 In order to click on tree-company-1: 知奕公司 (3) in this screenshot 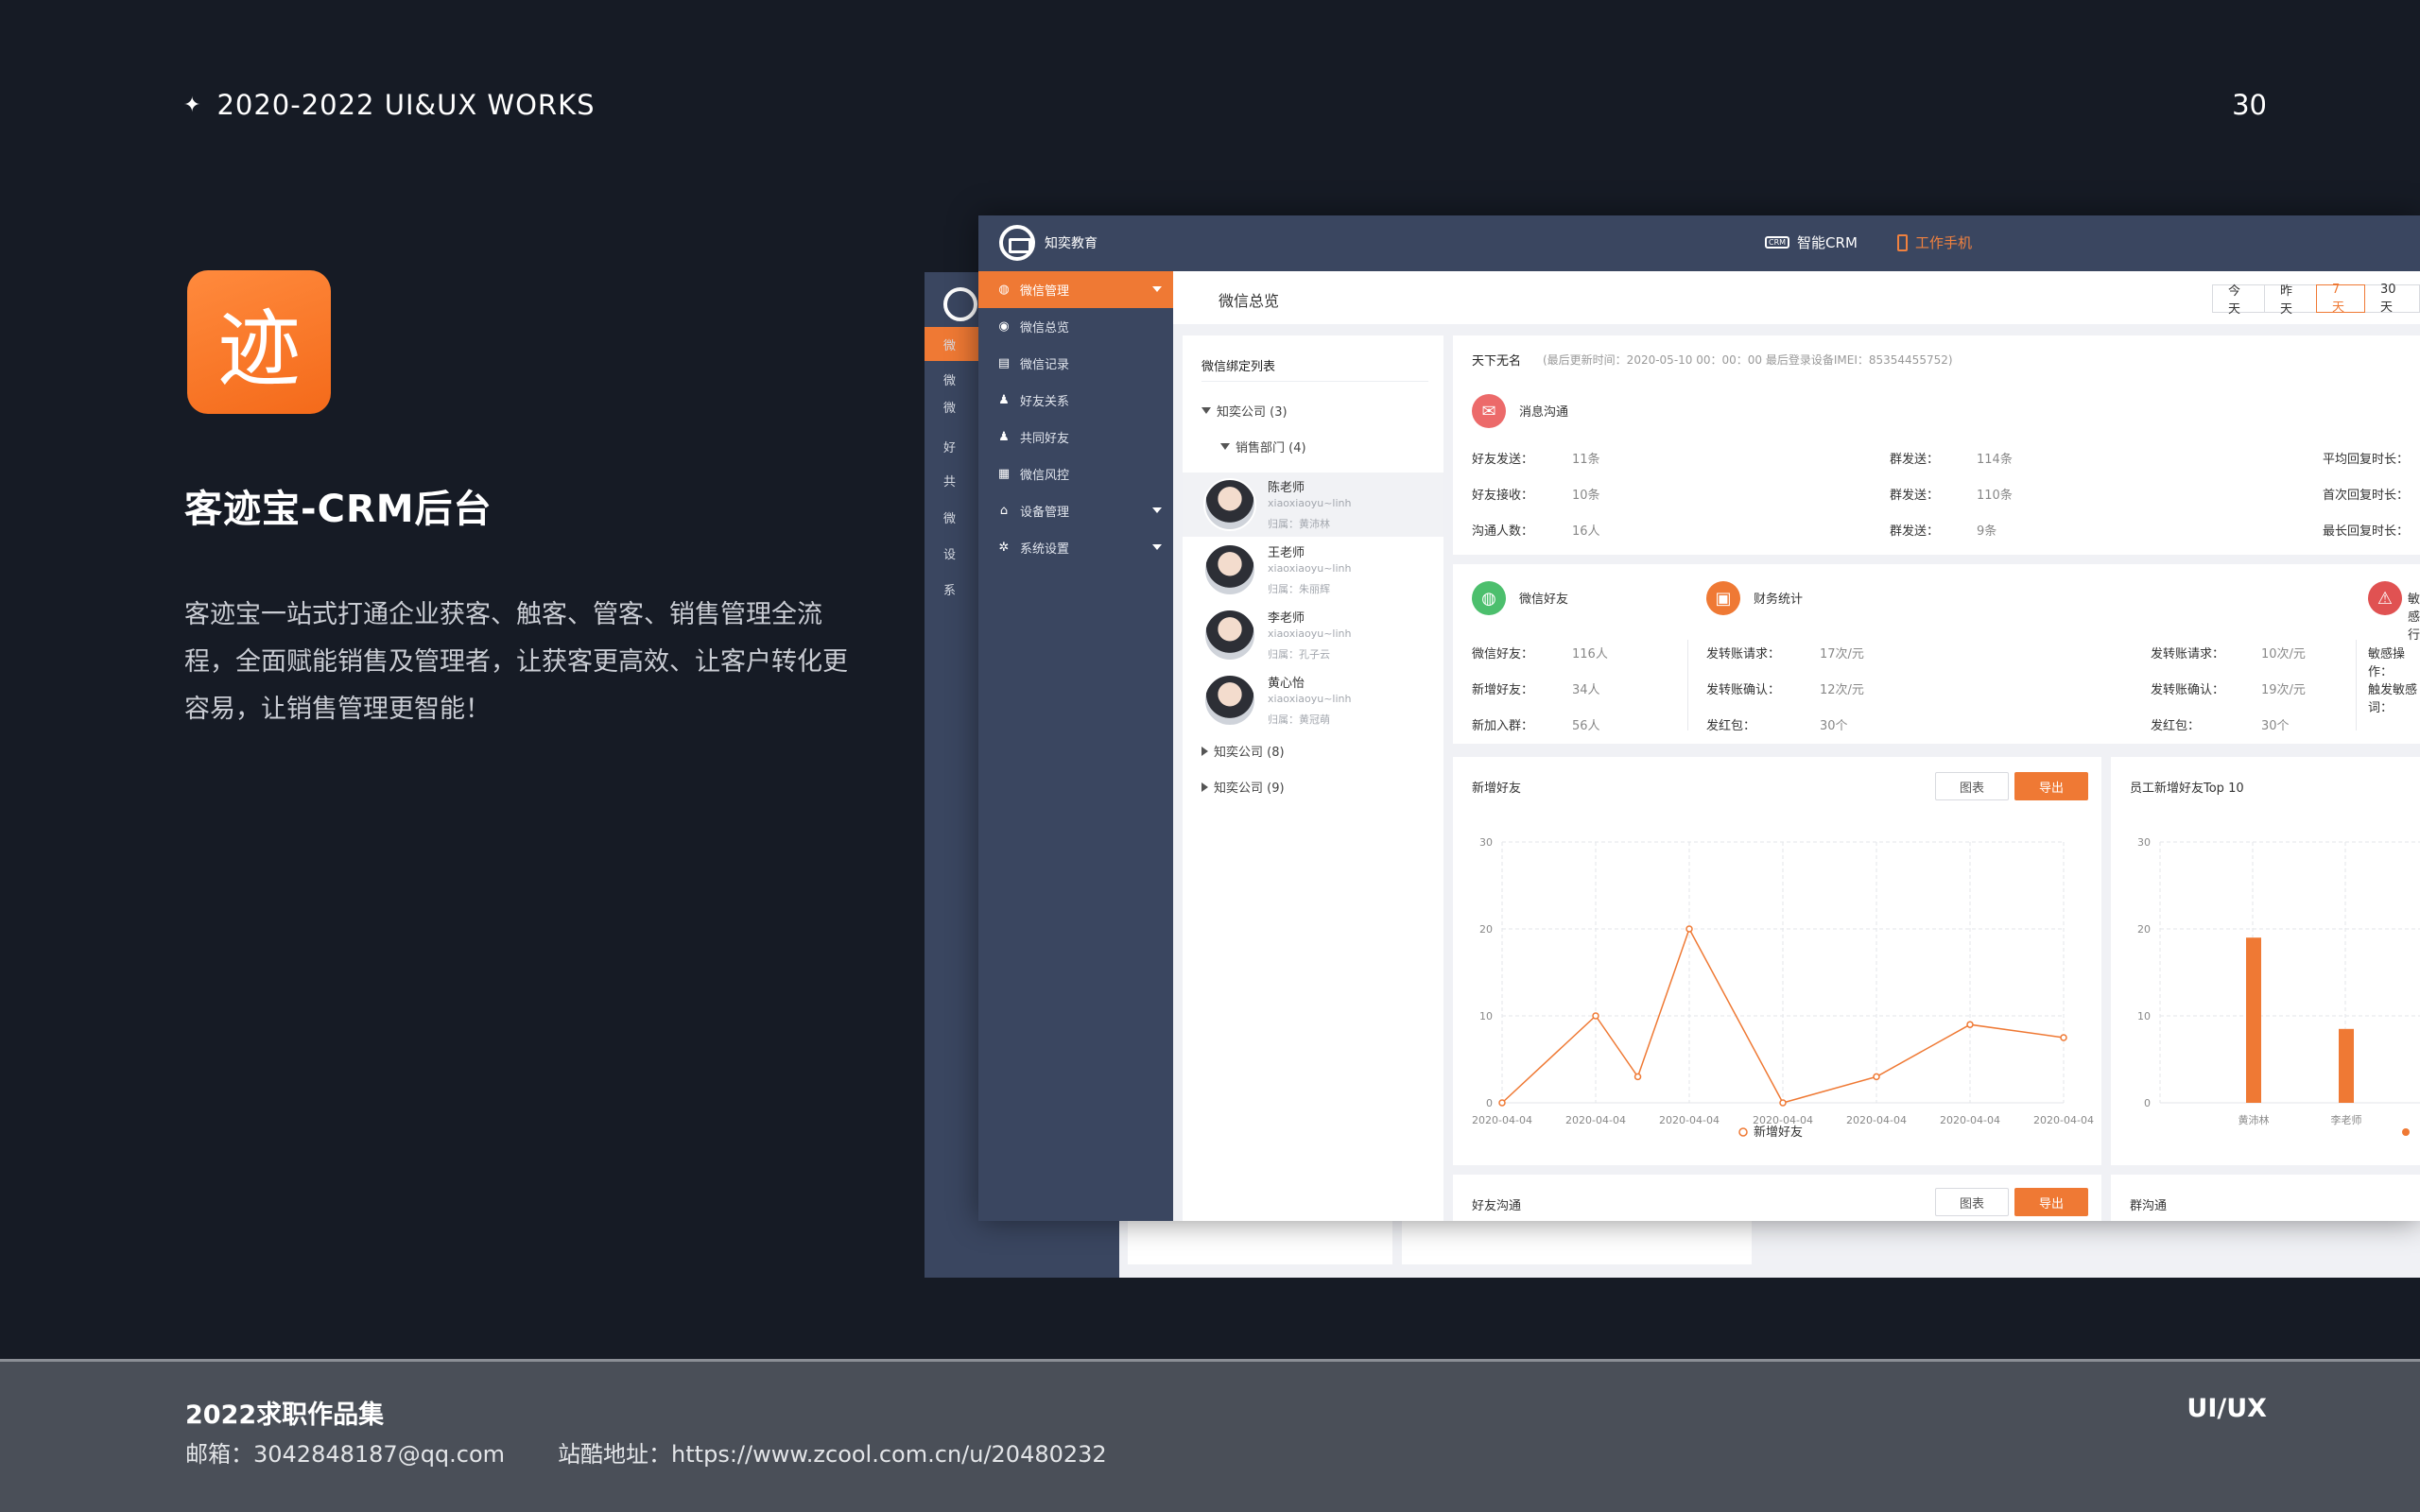, I will do `click(1245, 411)`.